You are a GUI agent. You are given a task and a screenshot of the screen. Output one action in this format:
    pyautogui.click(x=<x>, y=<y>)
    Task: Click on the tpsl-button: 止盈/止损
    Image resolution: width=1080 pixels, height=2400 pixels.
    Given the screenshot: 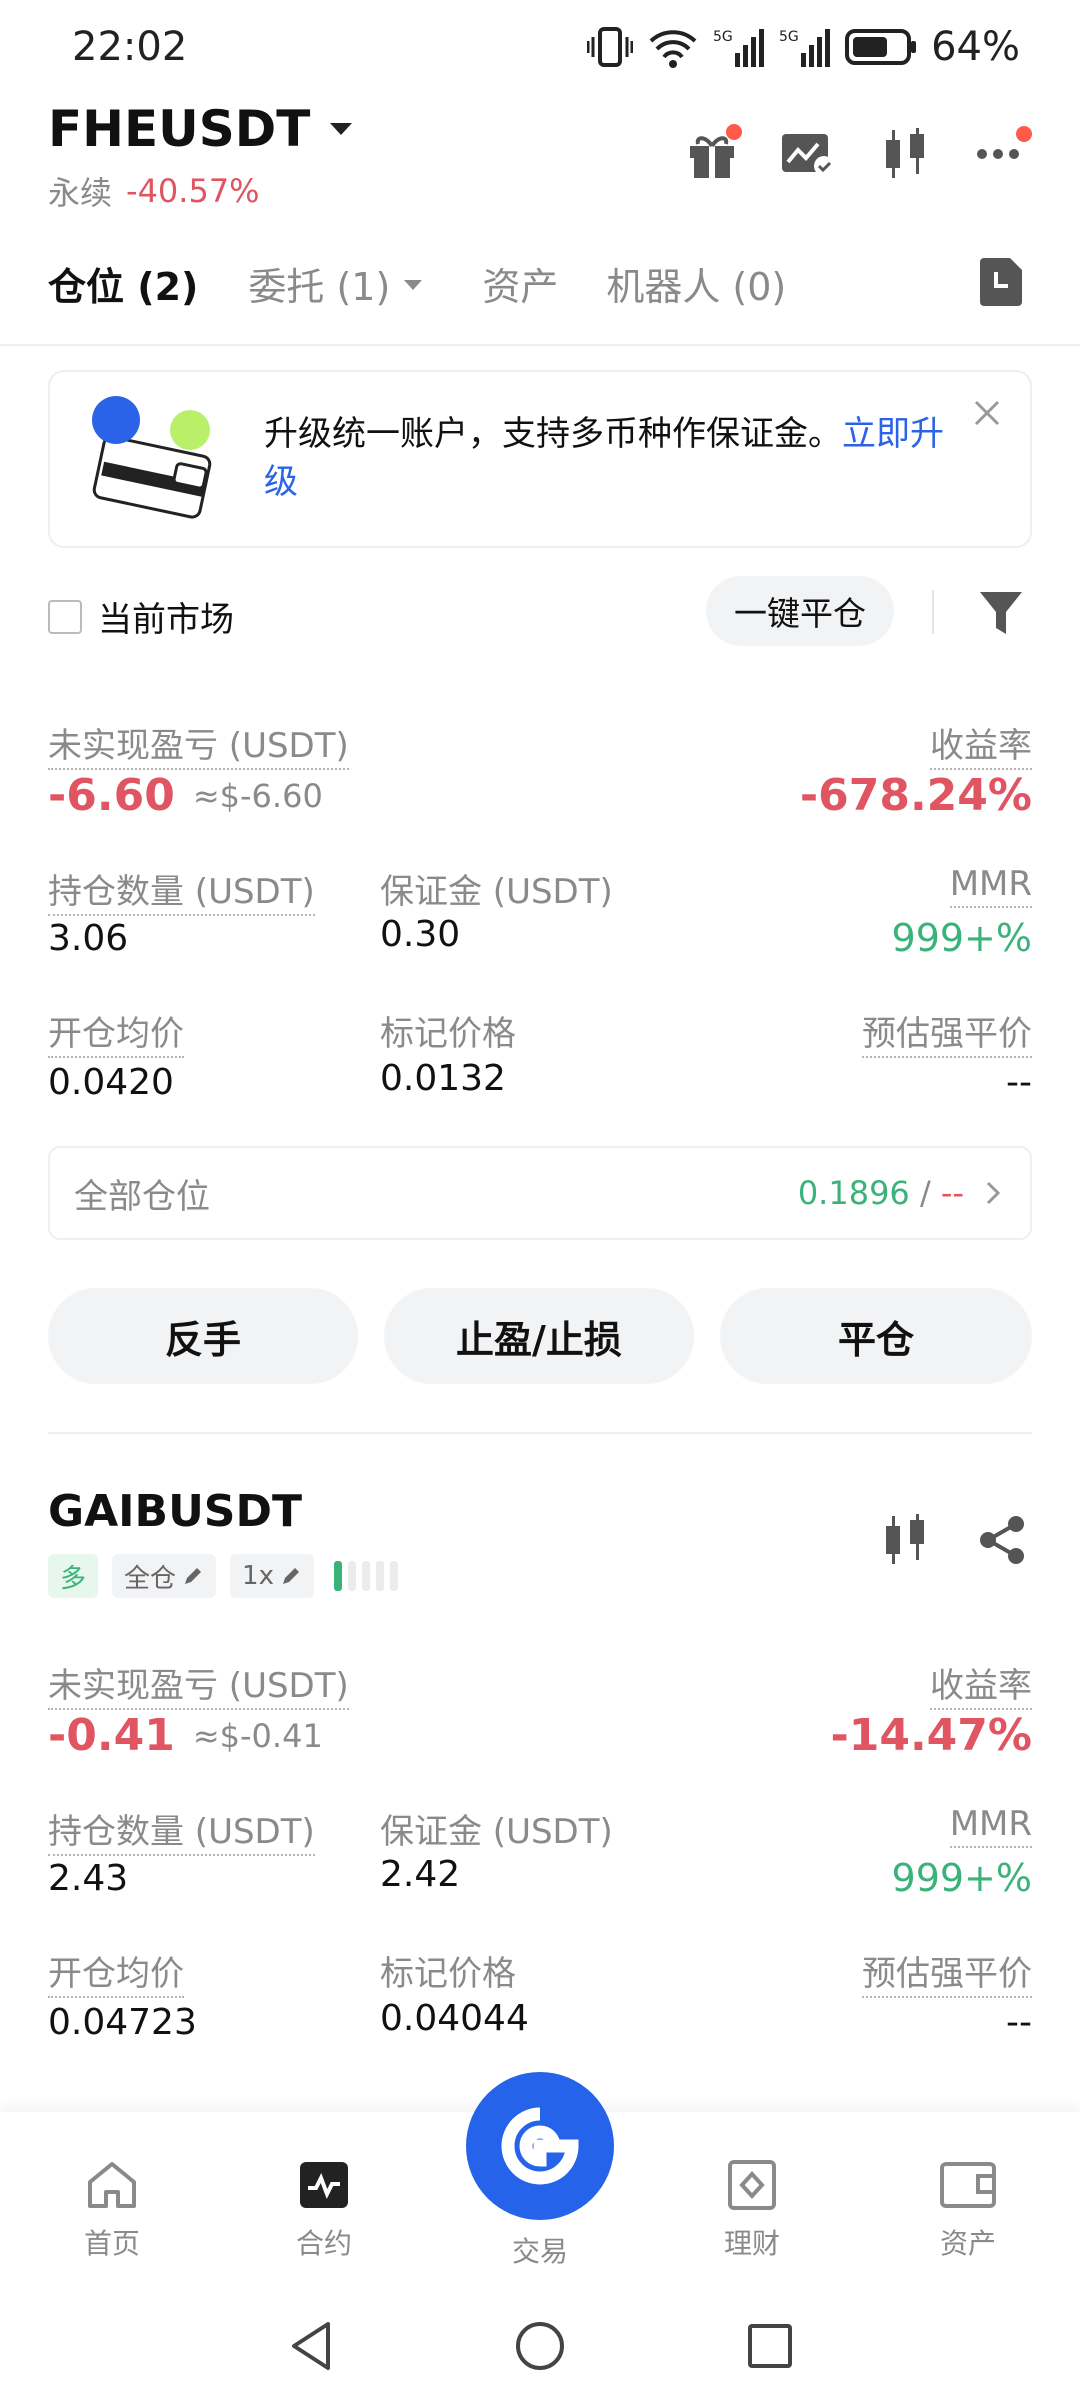 What is the action you would take?
    pyautogui.click(x=539, y=1336)
    